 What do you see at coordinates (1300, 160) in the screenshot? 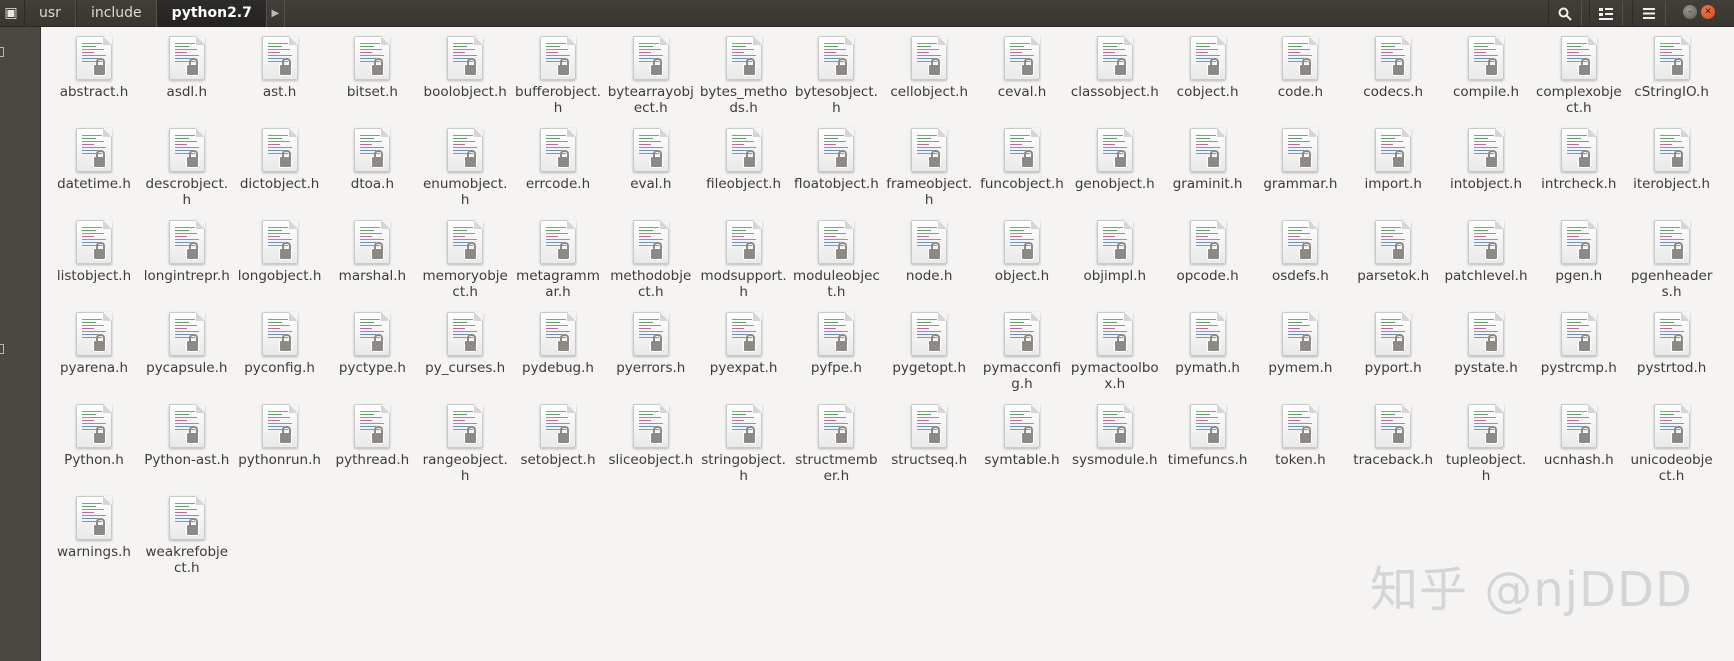
I see `file-item: grammar.h` at bounding box center [1300, 160].